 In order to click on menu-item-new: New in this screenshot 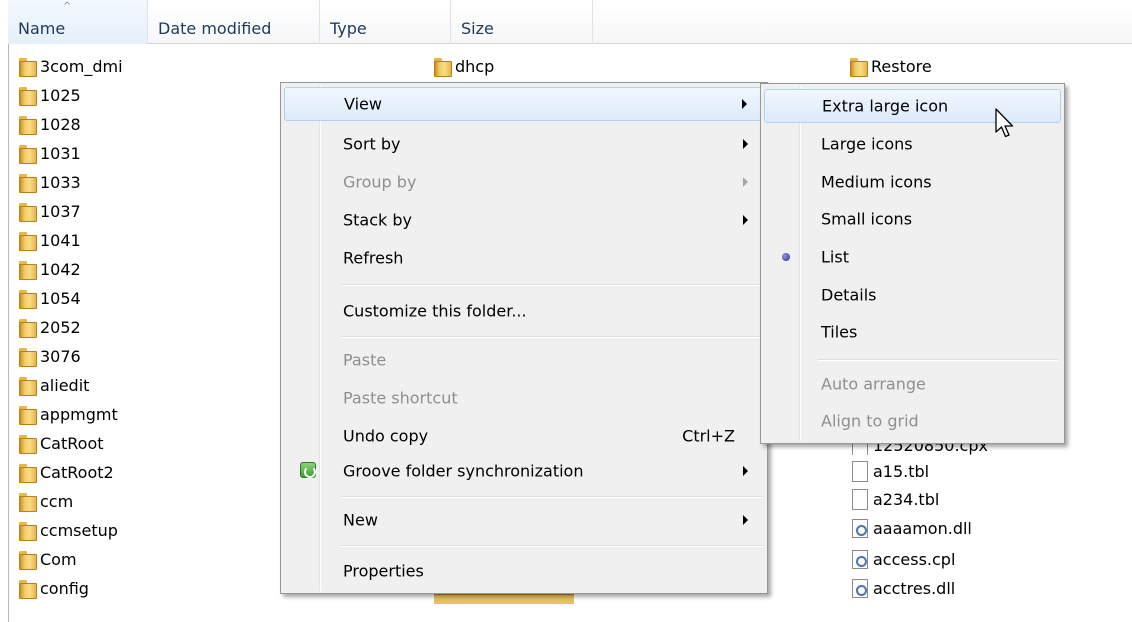, I will do `click(524, 520)`.